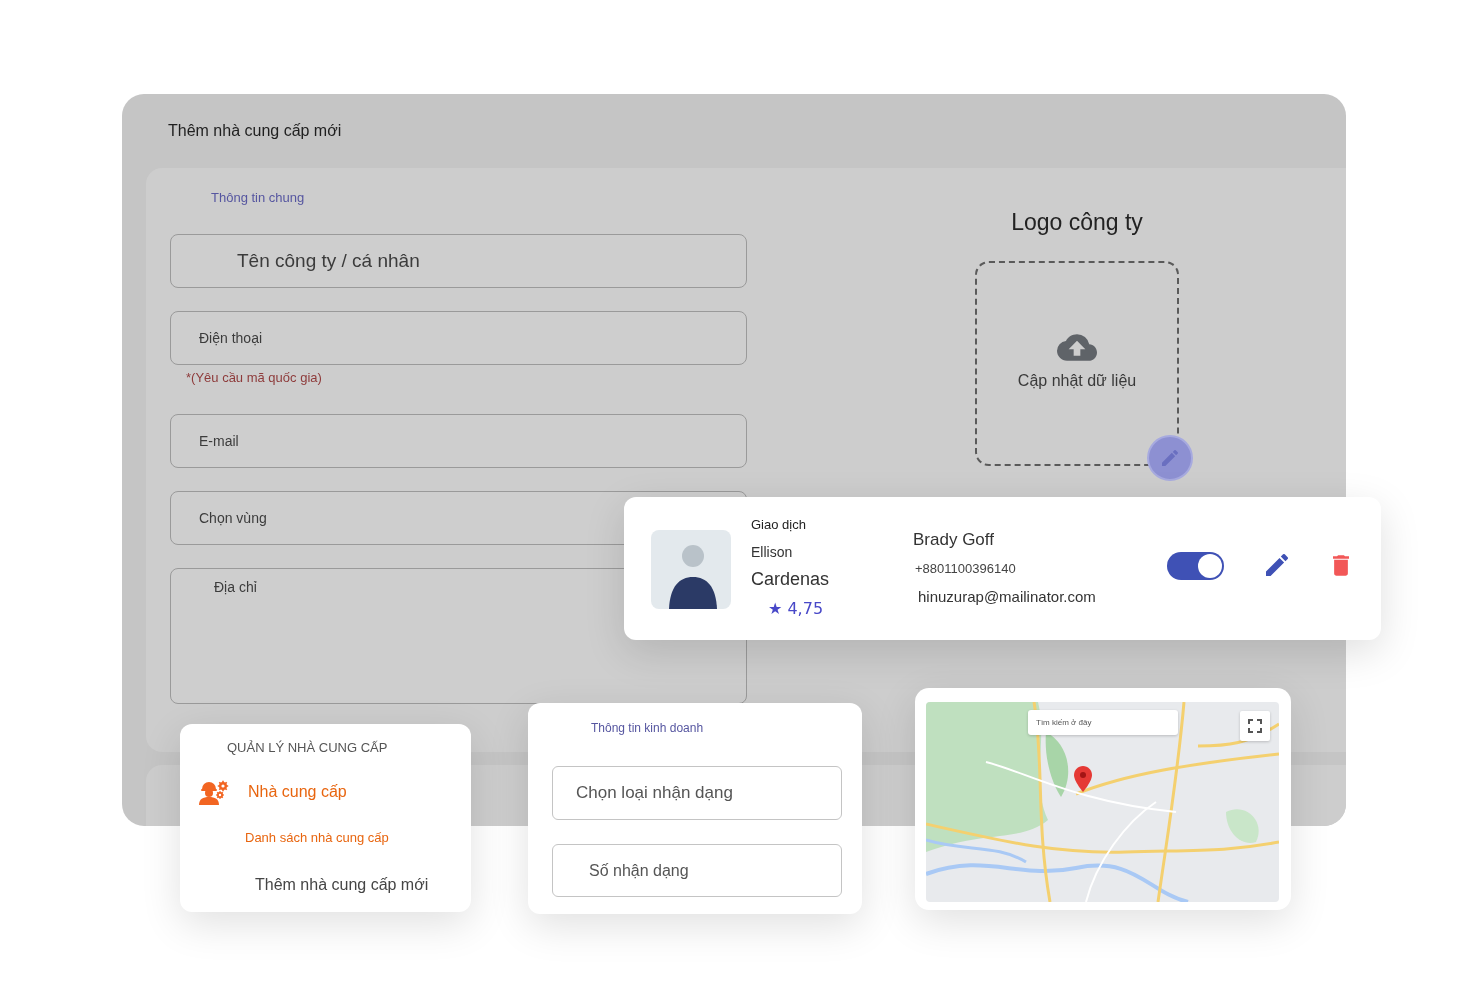 The image size is (1468, 993). I want to click on input-field: E-mail, so click(458, 441).